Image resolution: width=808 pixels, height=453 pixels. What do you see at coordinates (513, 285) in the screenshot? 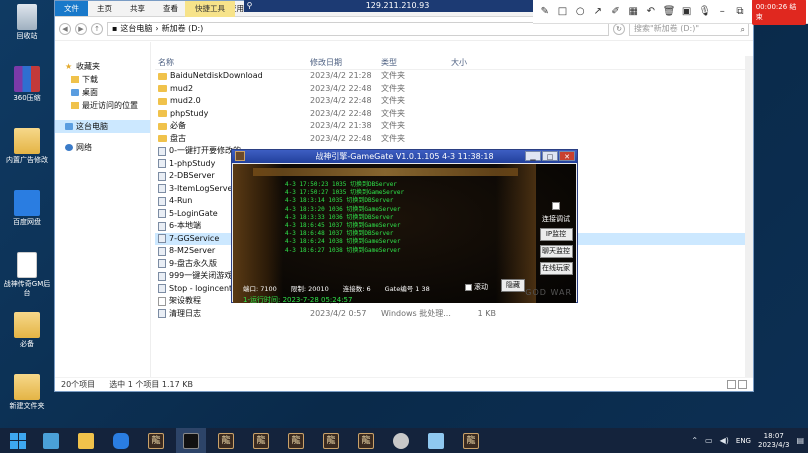
I see `hide-button: 隐藏` at bounding box center [513, 285].